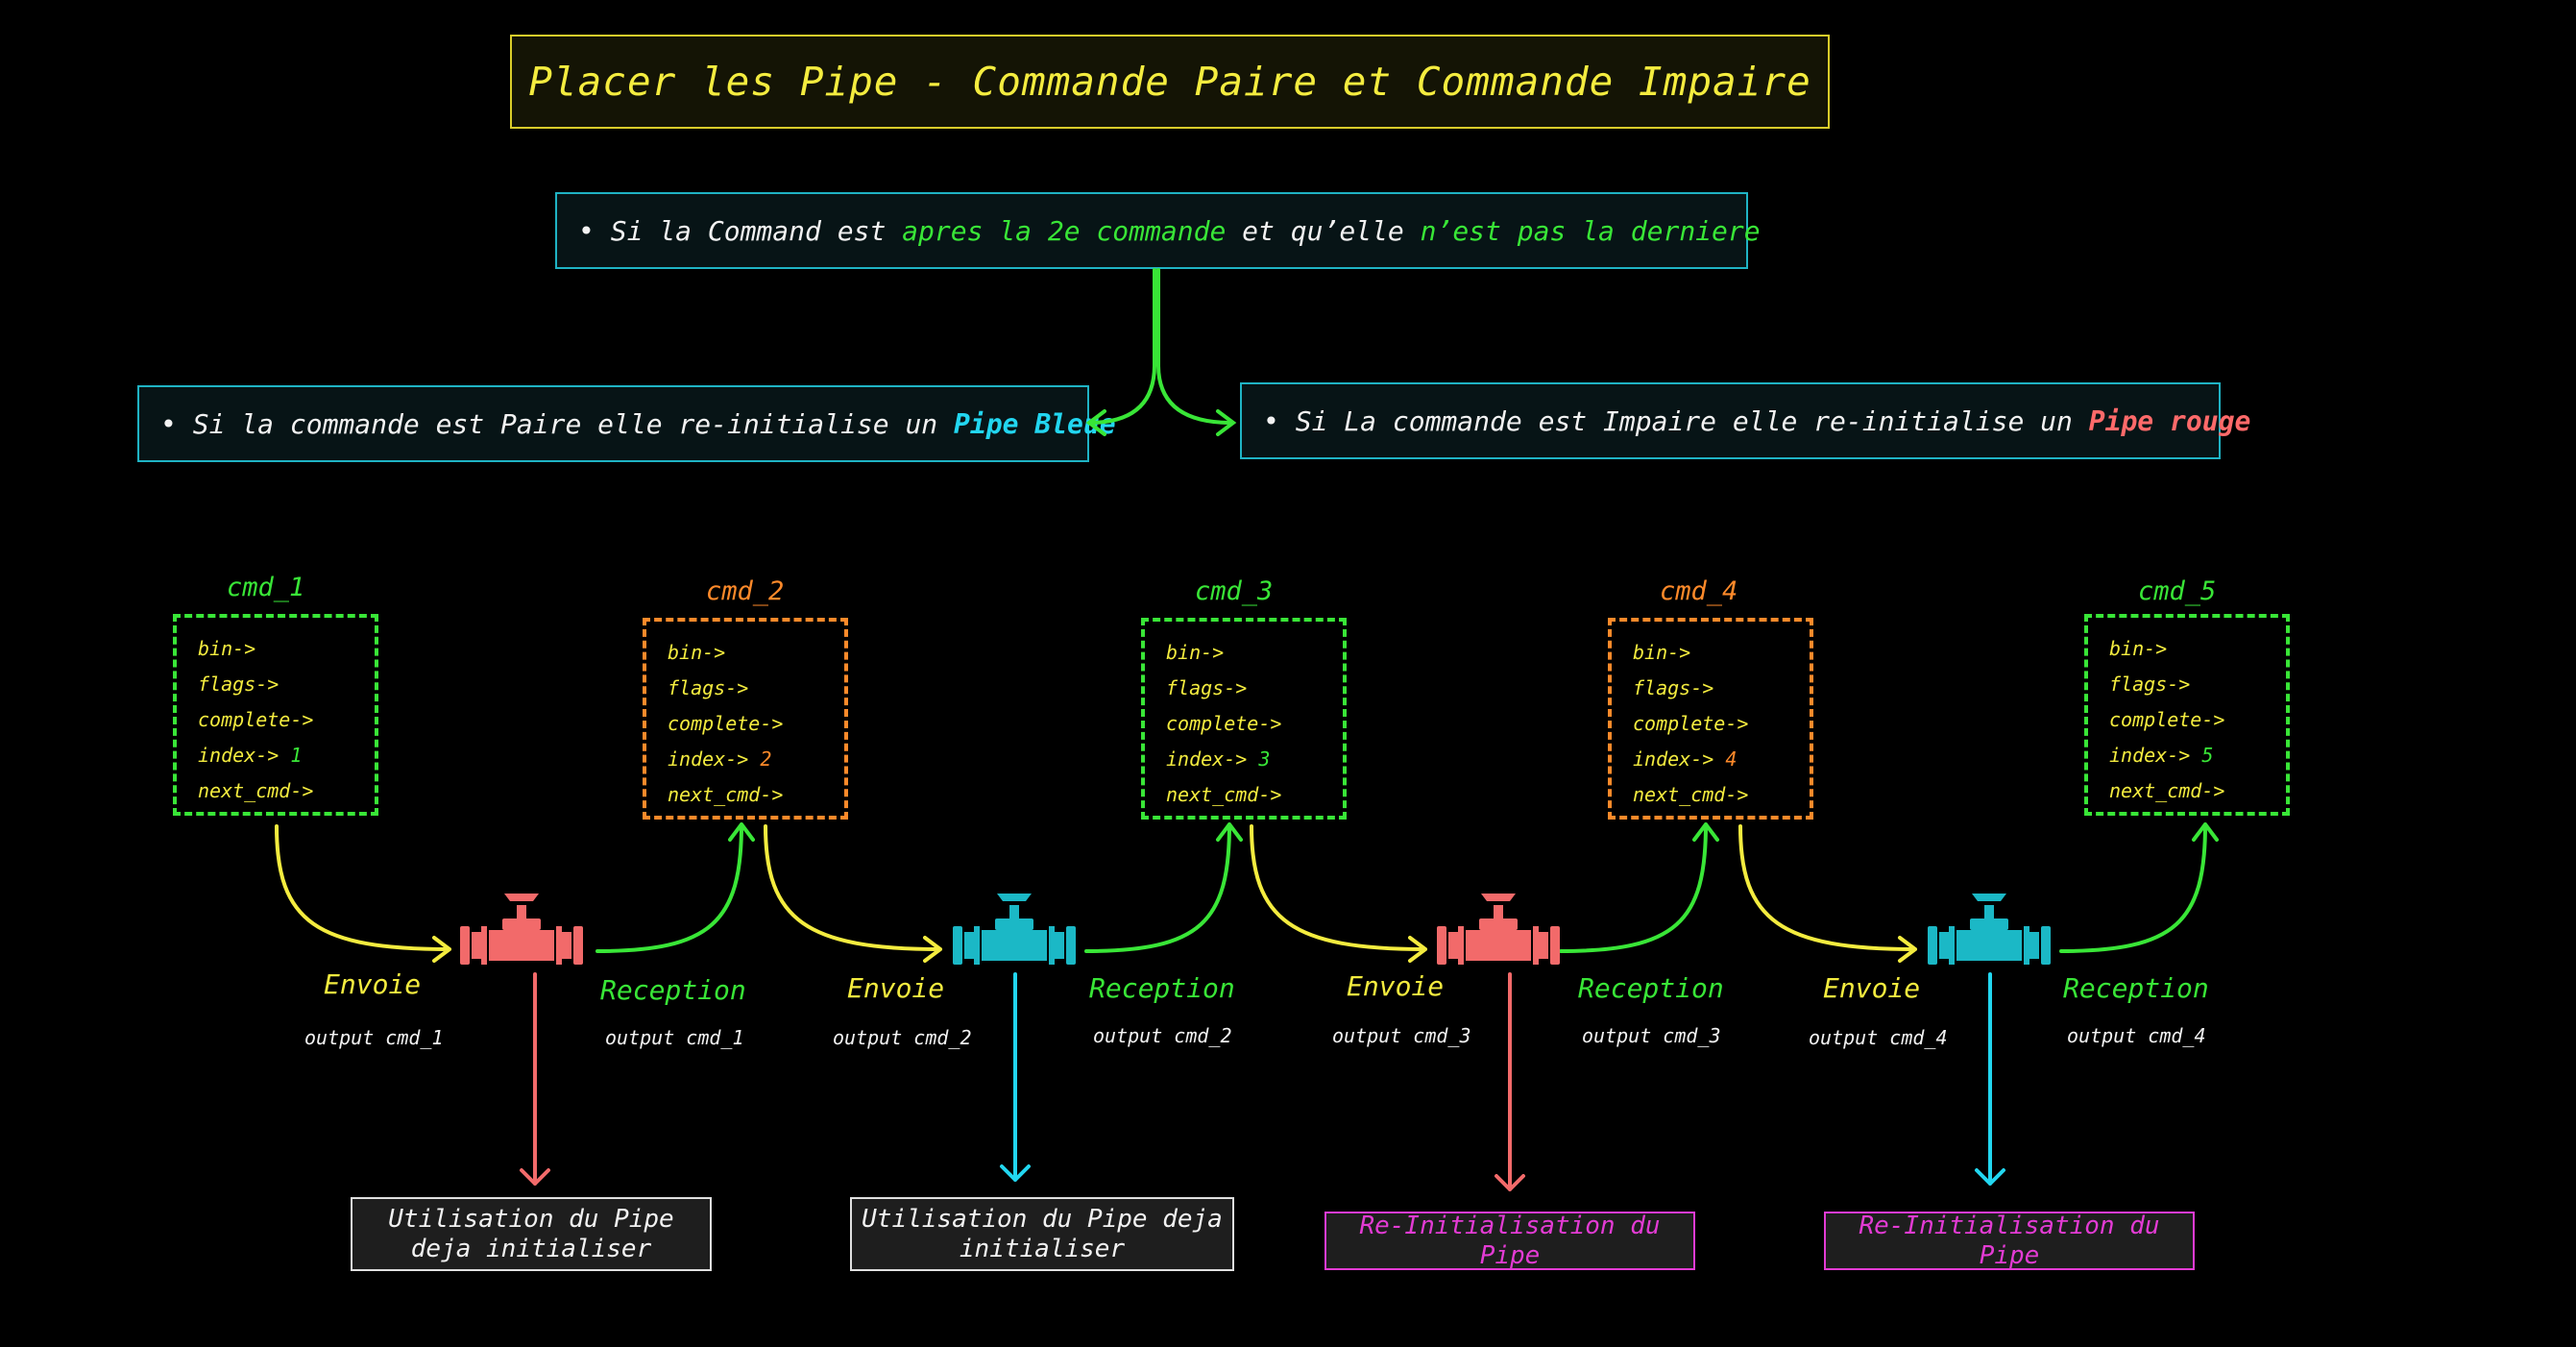 This screenshot has height=1347, width=2576. What do you see at coordinates (1878, 1037) in the screenshot?
I see `send-output-4: output cmd_4` at bounding box center [1878, 1037].